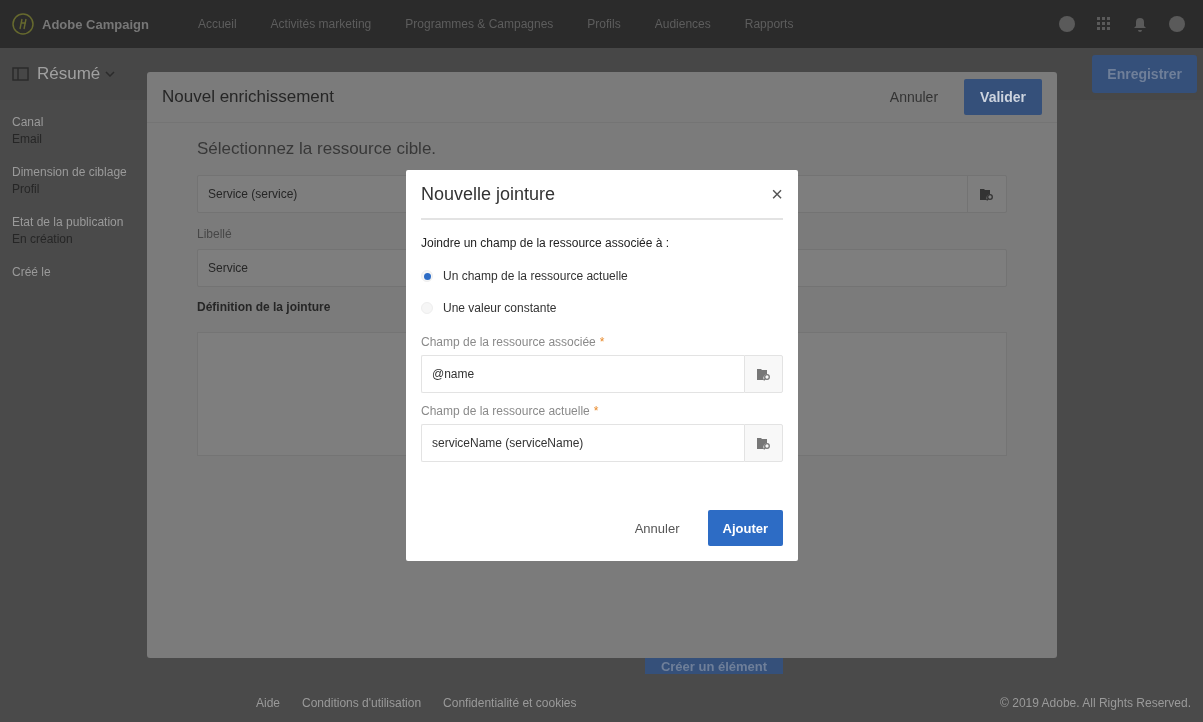  I want to click on property-label: Canal, so click(28, 122).